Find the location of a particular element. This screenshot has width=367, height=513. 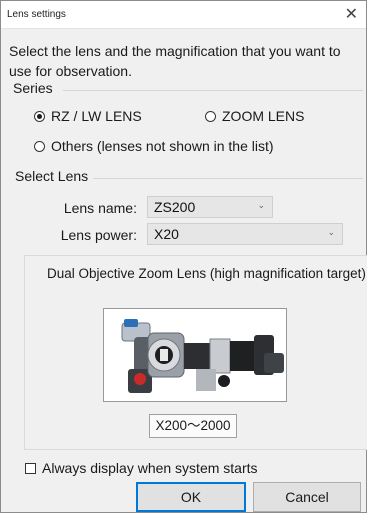

lens-power-select: X20 ⌄ is located at coordinates (245, 234).